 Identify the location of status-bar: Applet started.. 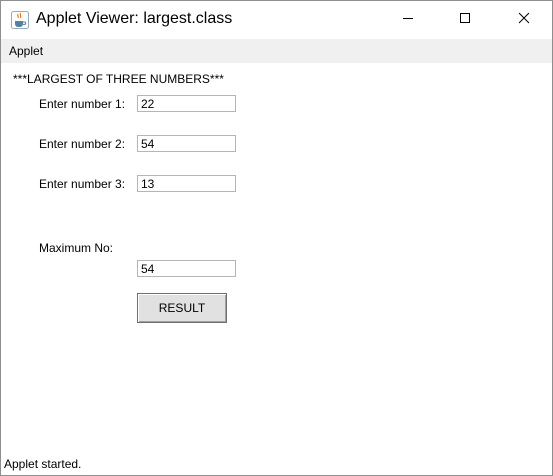
(276, 463).